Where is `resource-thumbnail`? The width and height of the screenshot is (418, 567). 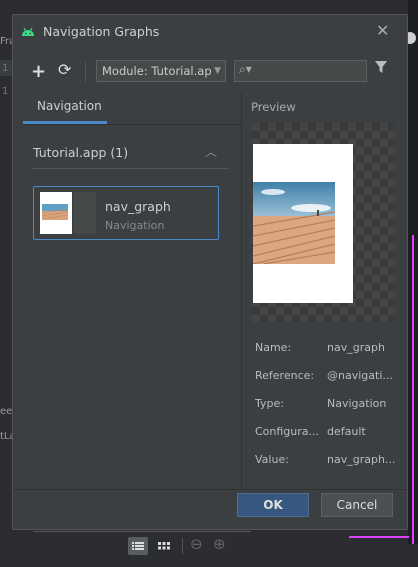 resource-thumbnail is located at coordinates (56, 213).